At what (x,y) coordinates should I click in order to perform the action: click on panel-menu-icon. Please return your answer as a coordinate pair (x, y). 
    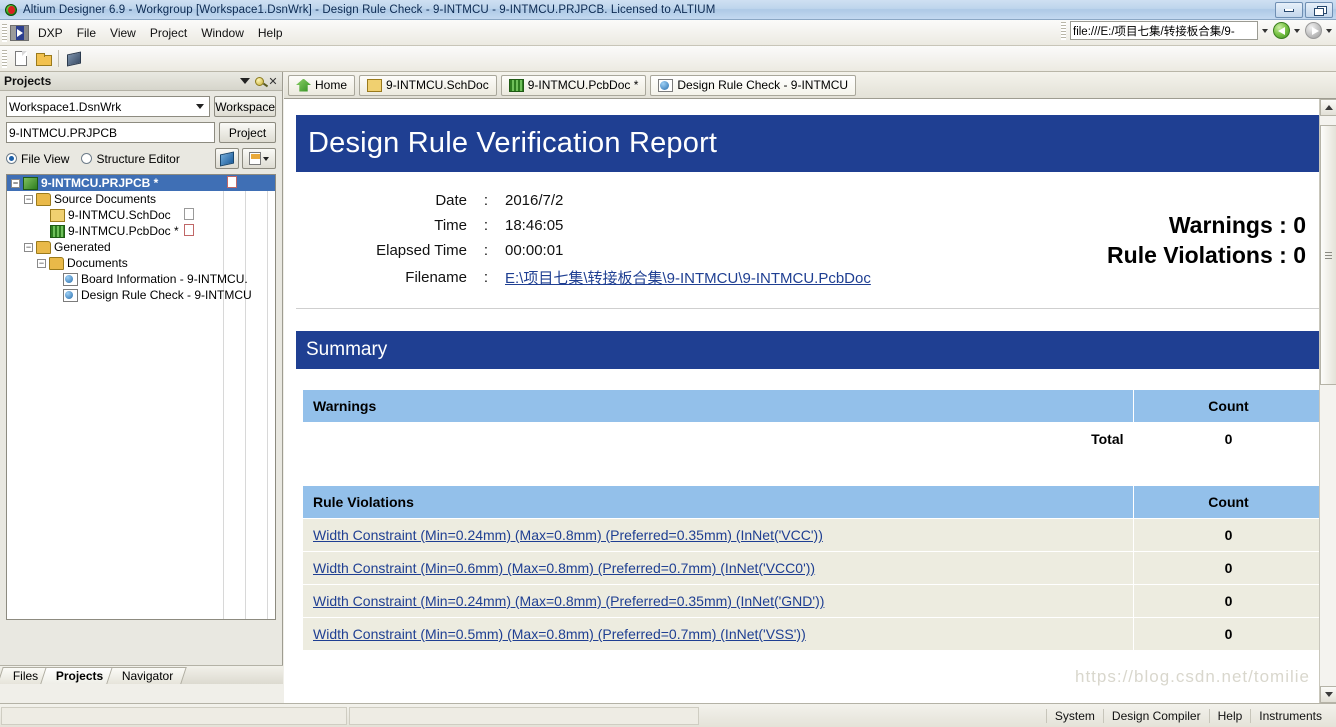
    Looking at the image, I should click on (245, 81).